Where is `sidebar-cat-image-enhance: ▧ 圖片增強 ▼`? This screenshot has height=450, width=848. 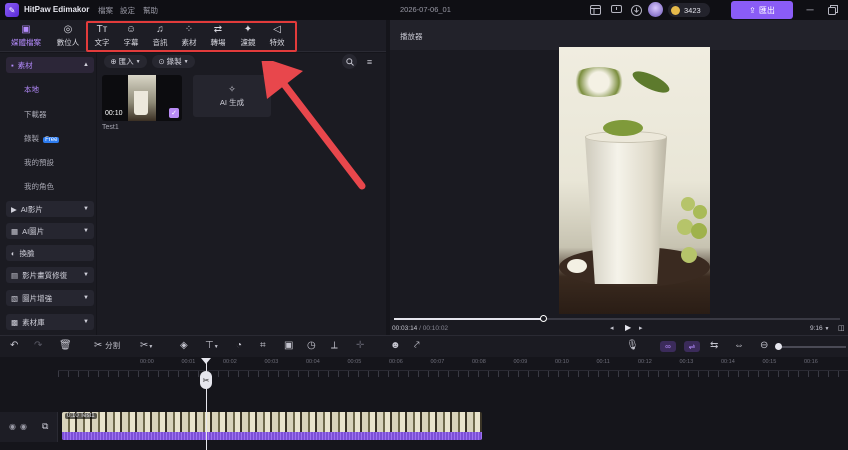 sidebar-cat-image-enhance: ▧ 圖片增強 ▼ is located at coordinates (50, 298).